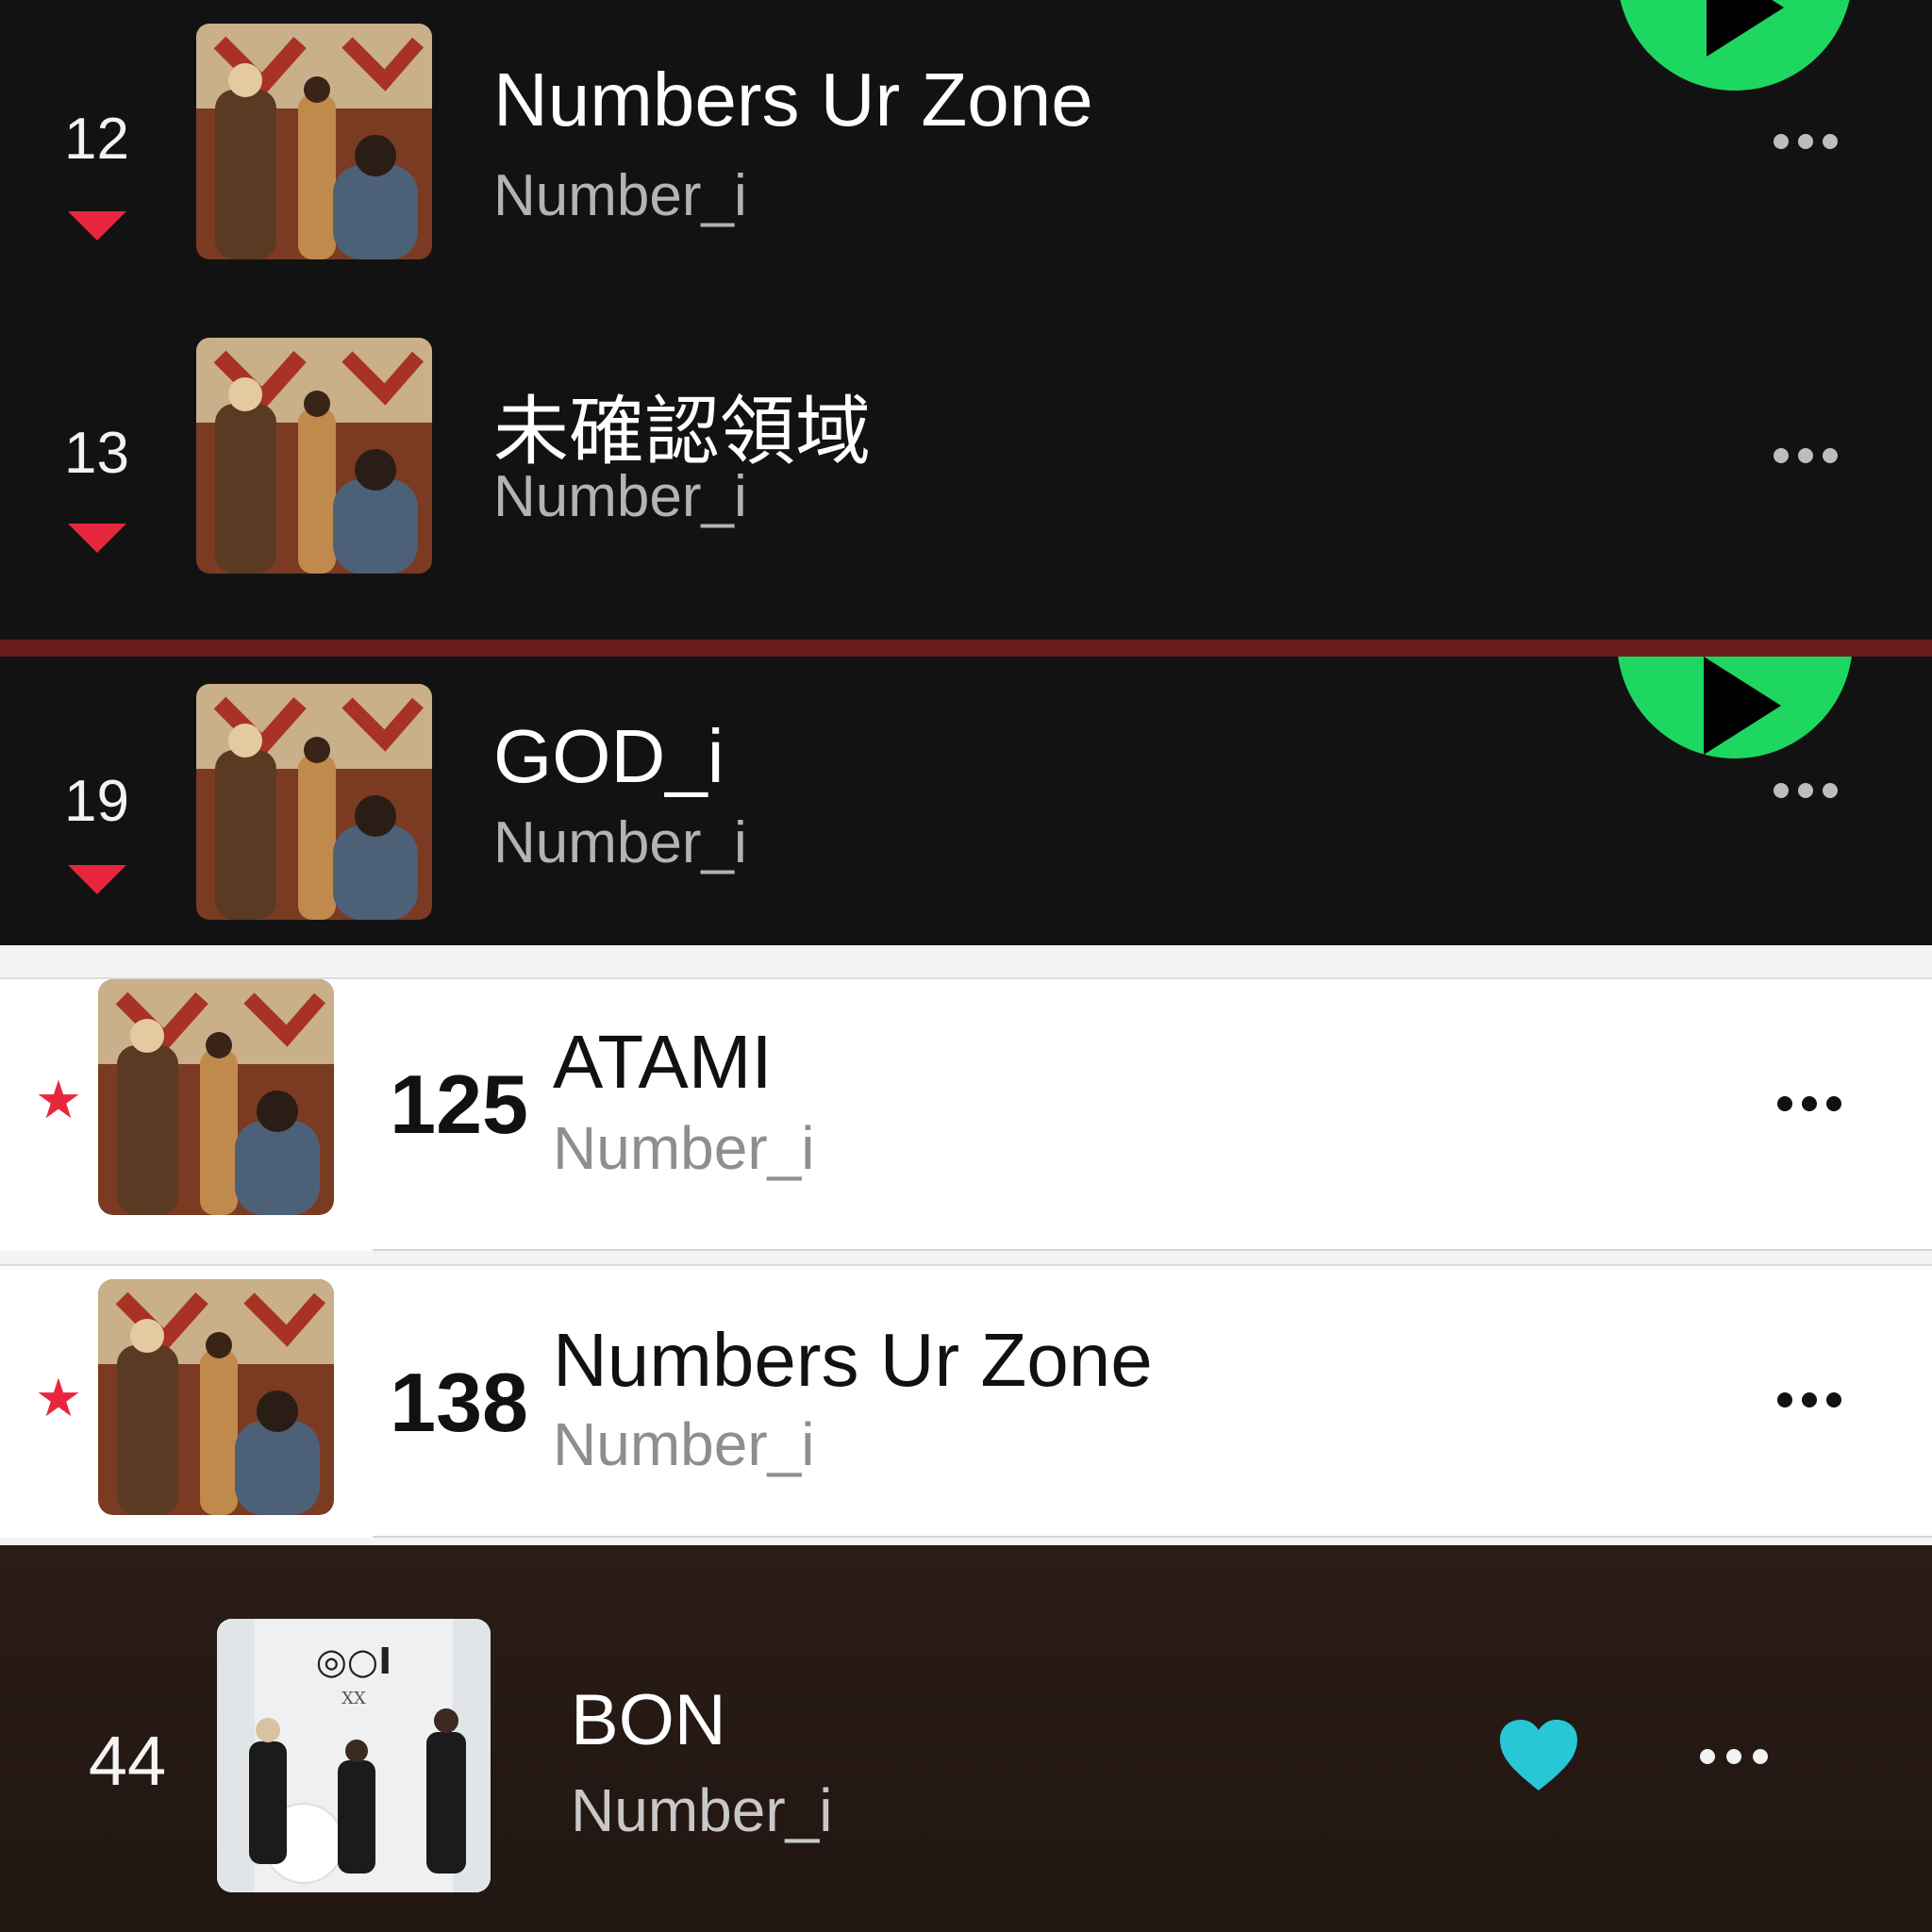 This screenshot has width=1932, height=1932. I want to click on track-title: GOD_i, so click(609, 756).